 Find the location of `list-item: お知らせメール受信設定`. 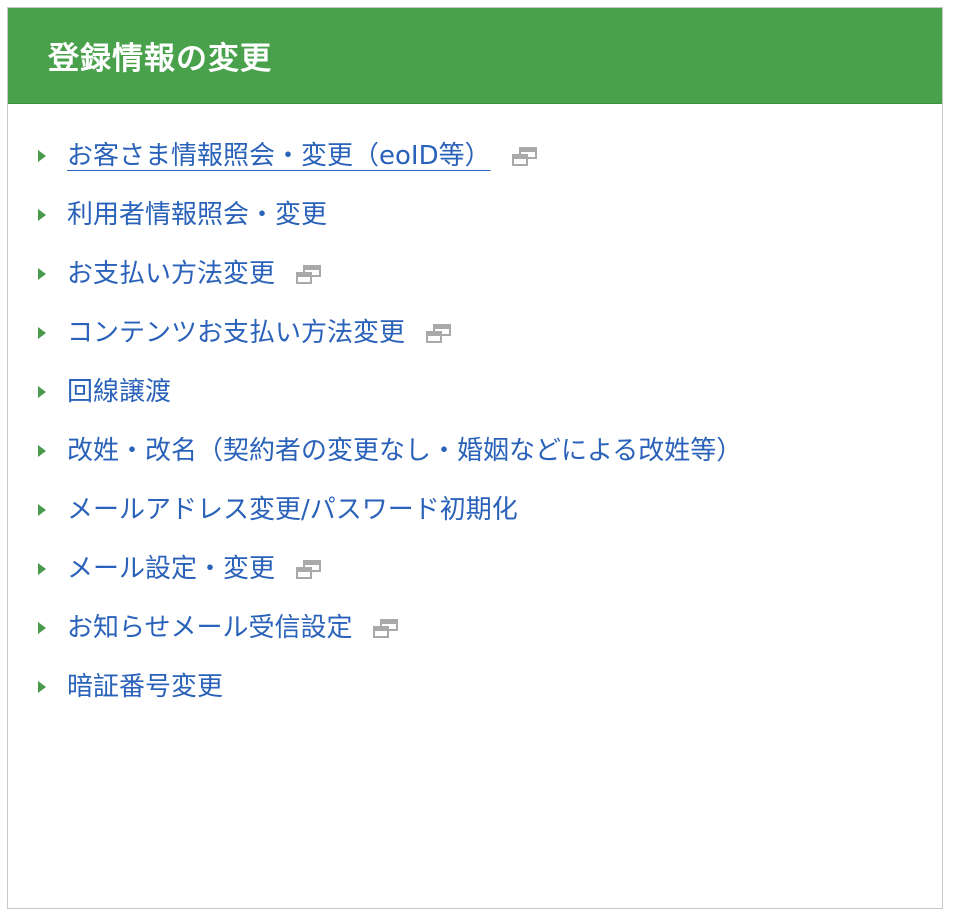

list-item: お知らせメール受信設定 is located at coordinates (475, 639).